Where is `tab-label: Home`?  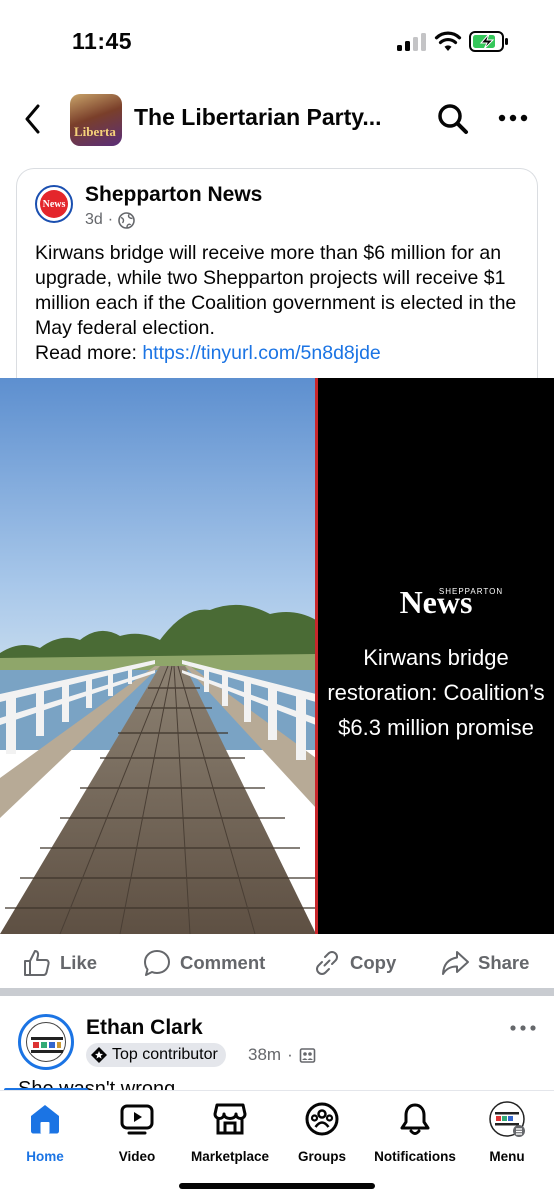
tab-label: Home is located at coordinates (45, 1156).